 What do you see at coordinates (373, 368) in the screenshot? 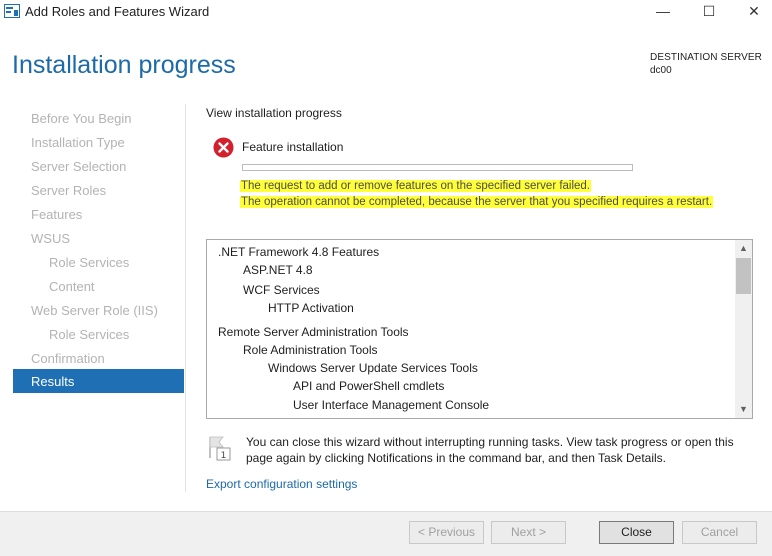
I see `list-item: Windows Server Update Services Tools` at bounding box center [373, 368].